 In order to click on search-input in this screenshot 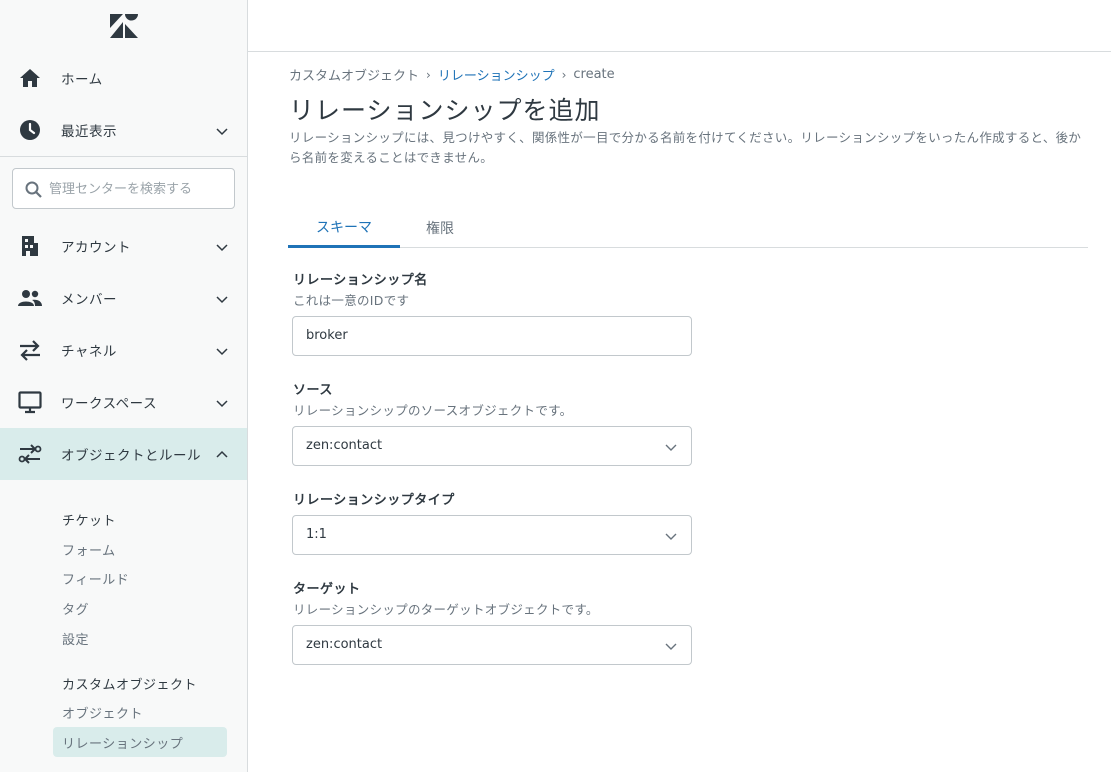, I will do `click(139, 189)`.